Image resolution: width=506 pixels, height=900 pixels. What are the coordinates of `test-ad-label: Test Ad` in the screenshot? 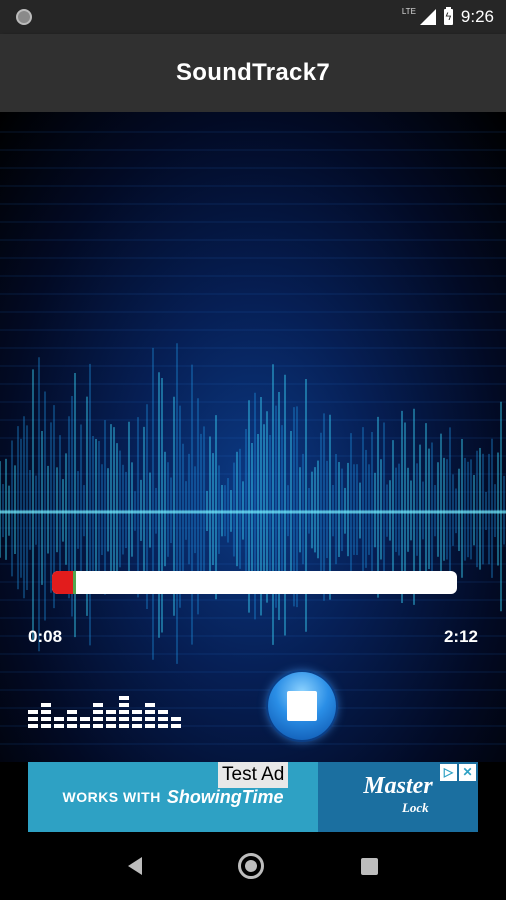 It's located at (253, 775).